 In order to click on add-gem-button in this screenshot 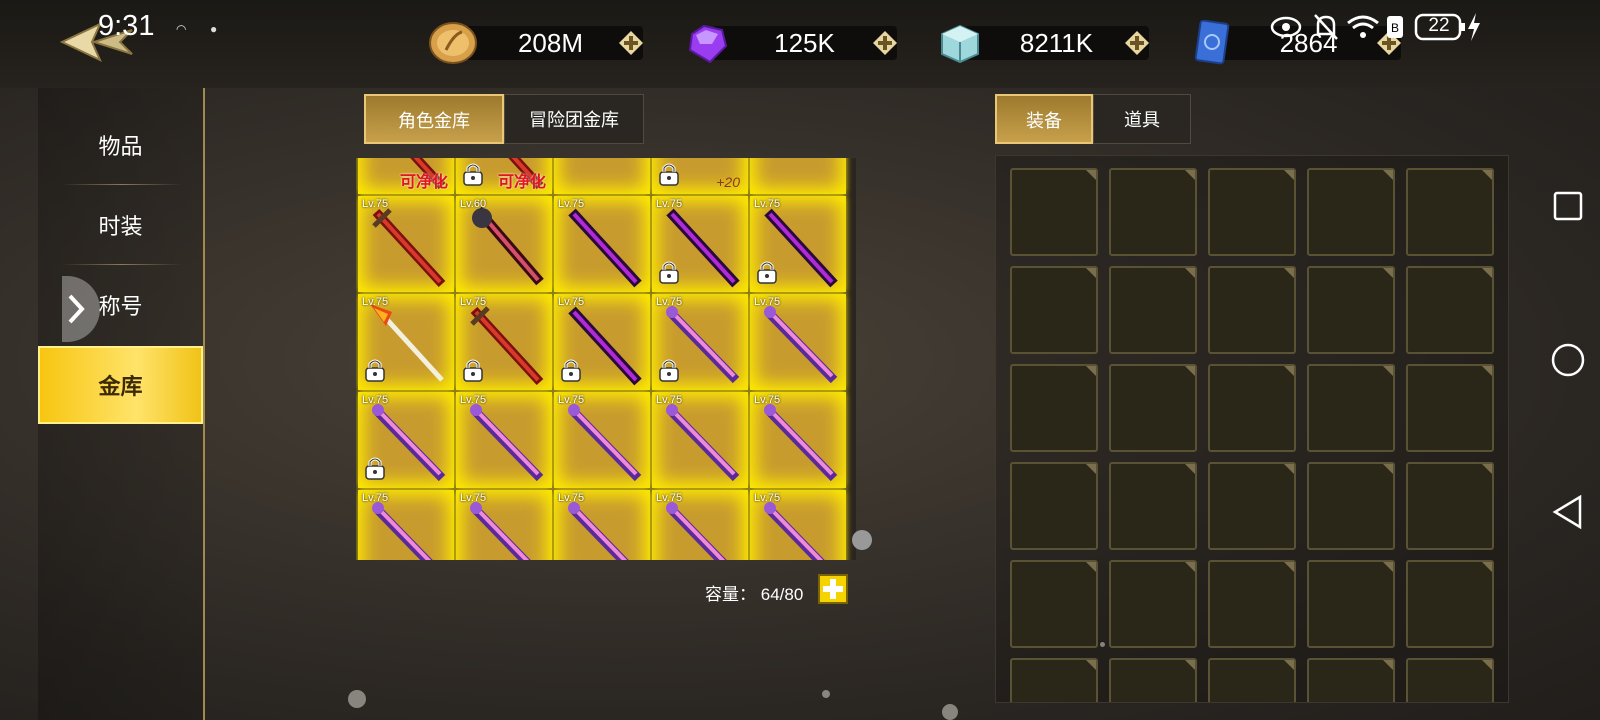, I will do `click(885, 43)`.